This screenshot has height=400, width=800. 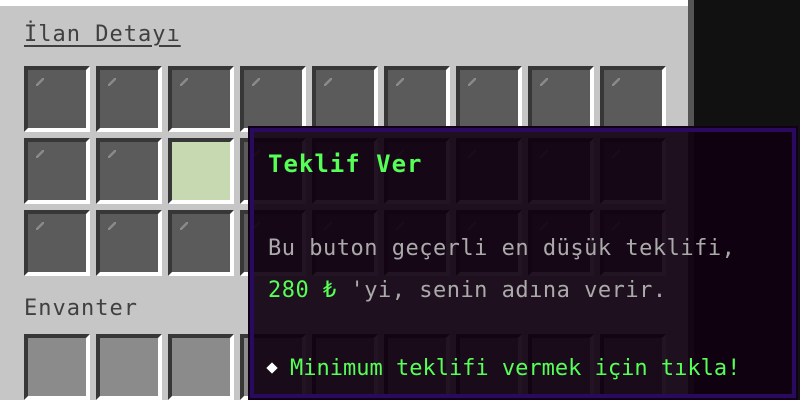 I want to click on tooltip-title: Teklif Ver, so click(x=345, y=164).